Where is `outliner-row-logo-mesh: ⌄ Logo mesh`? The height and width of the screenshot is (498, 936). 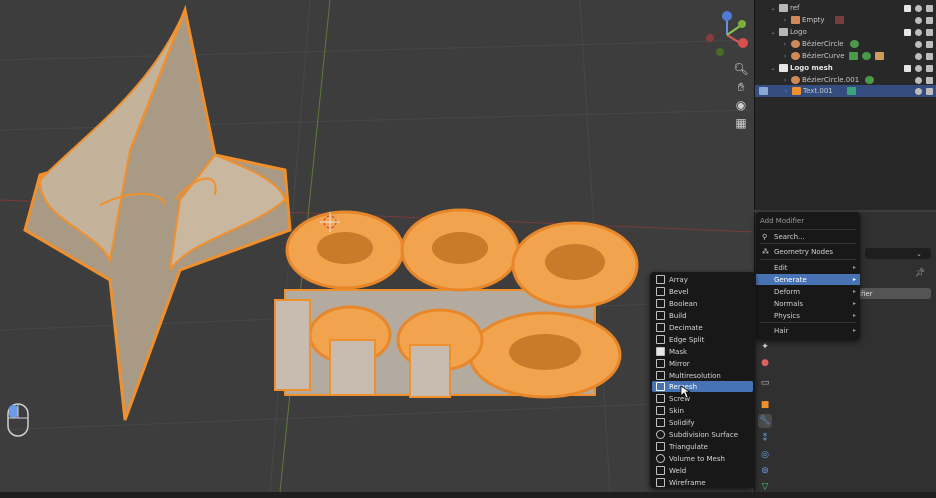
outliner-row-logo-mesh: ⌄ Logo mesh is located at coordinates (845, 68).